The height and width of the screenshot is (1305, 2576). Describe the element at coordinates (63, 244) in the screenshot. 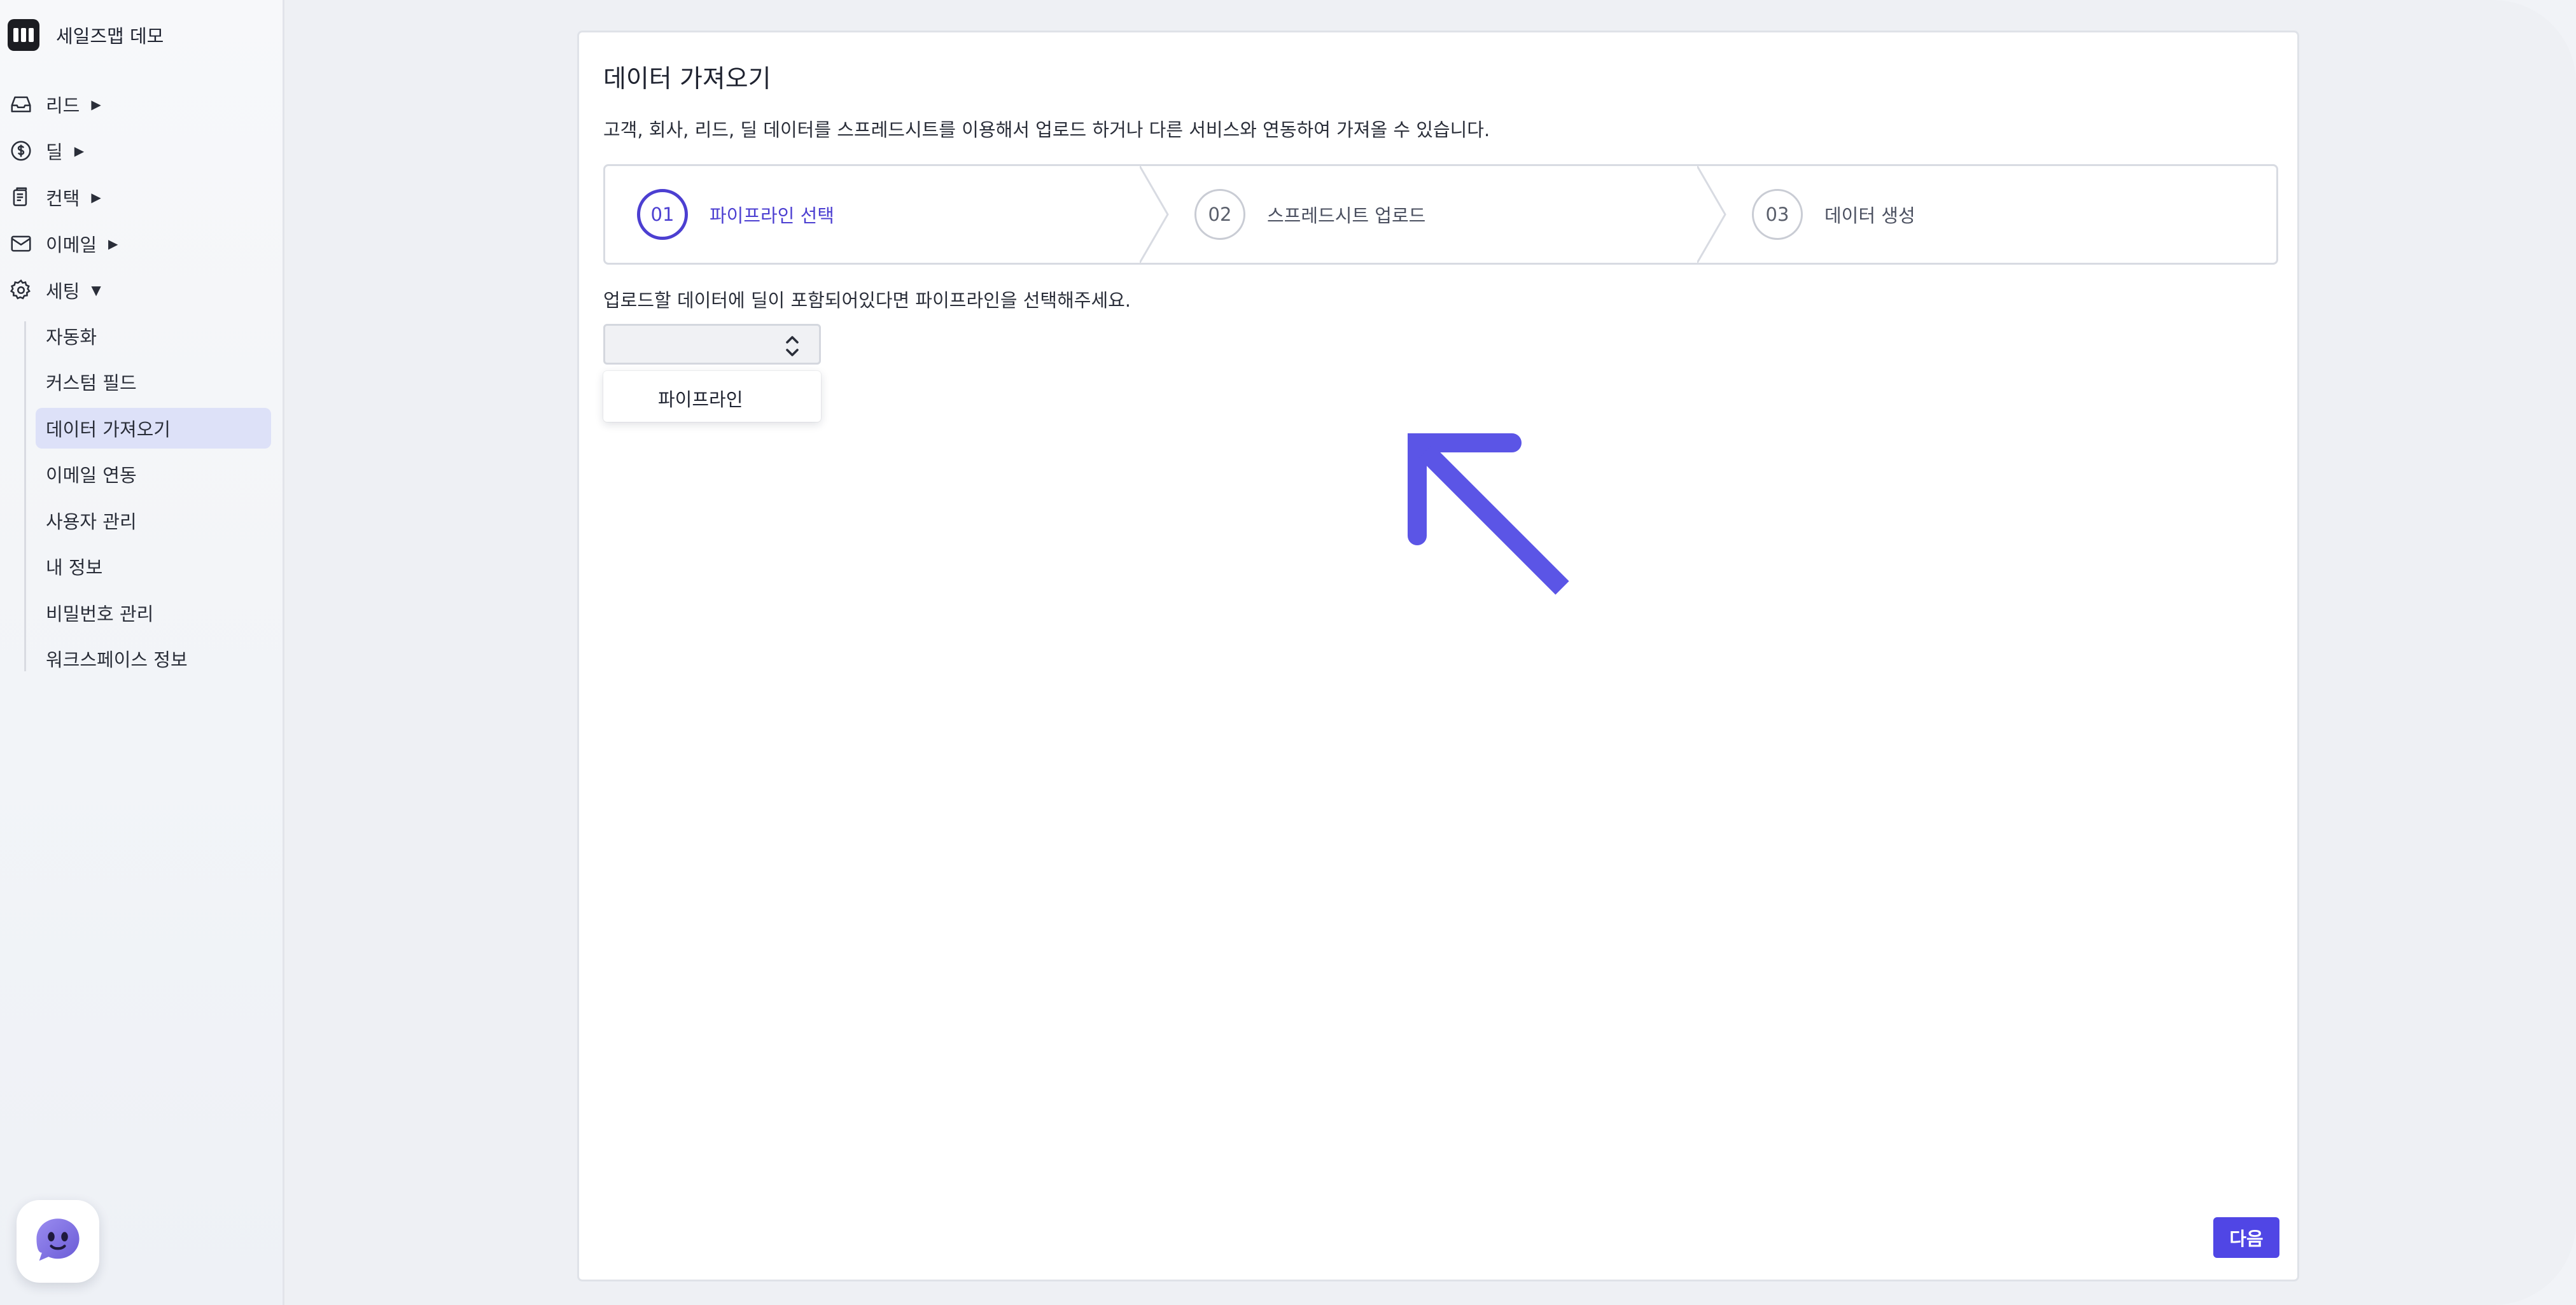

I see `nav-item-email: 이메일 ▶` at that location.